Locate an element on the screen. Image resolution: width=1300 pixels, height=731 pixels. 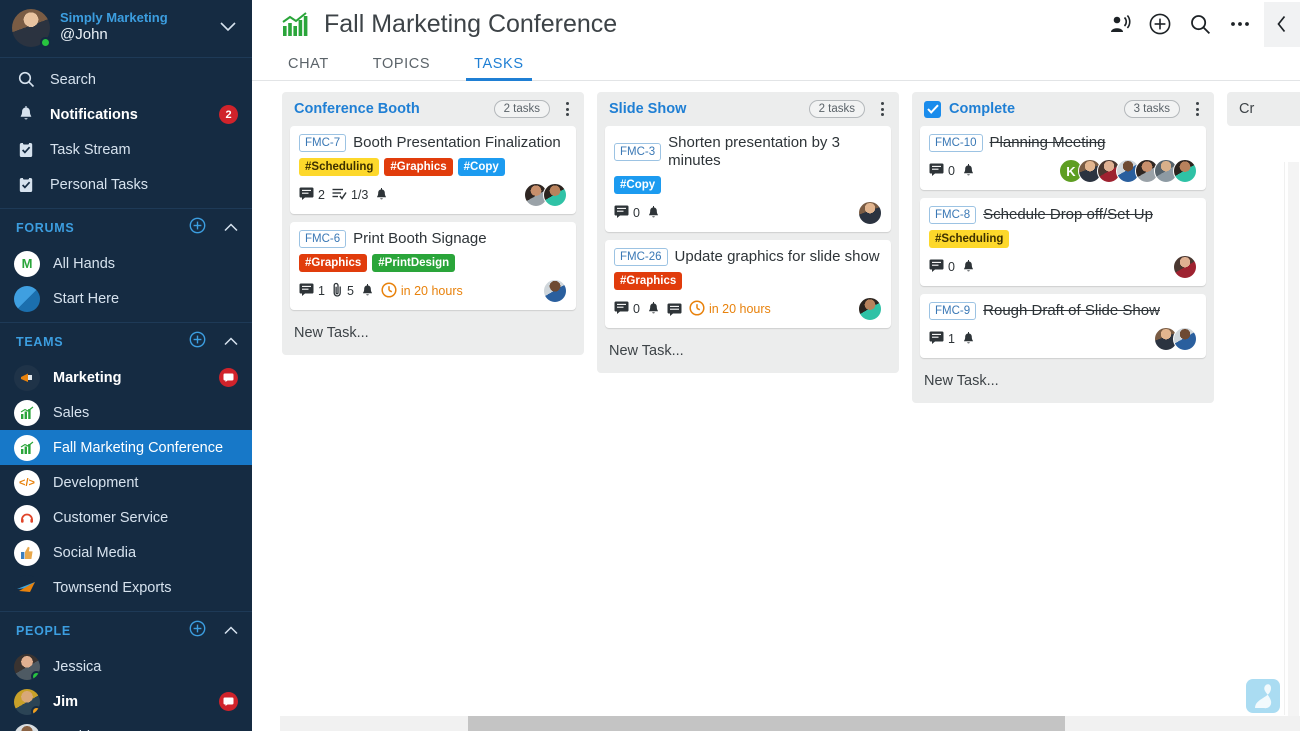
sidebar-item-label: Search is located at coordinates (73, 79).